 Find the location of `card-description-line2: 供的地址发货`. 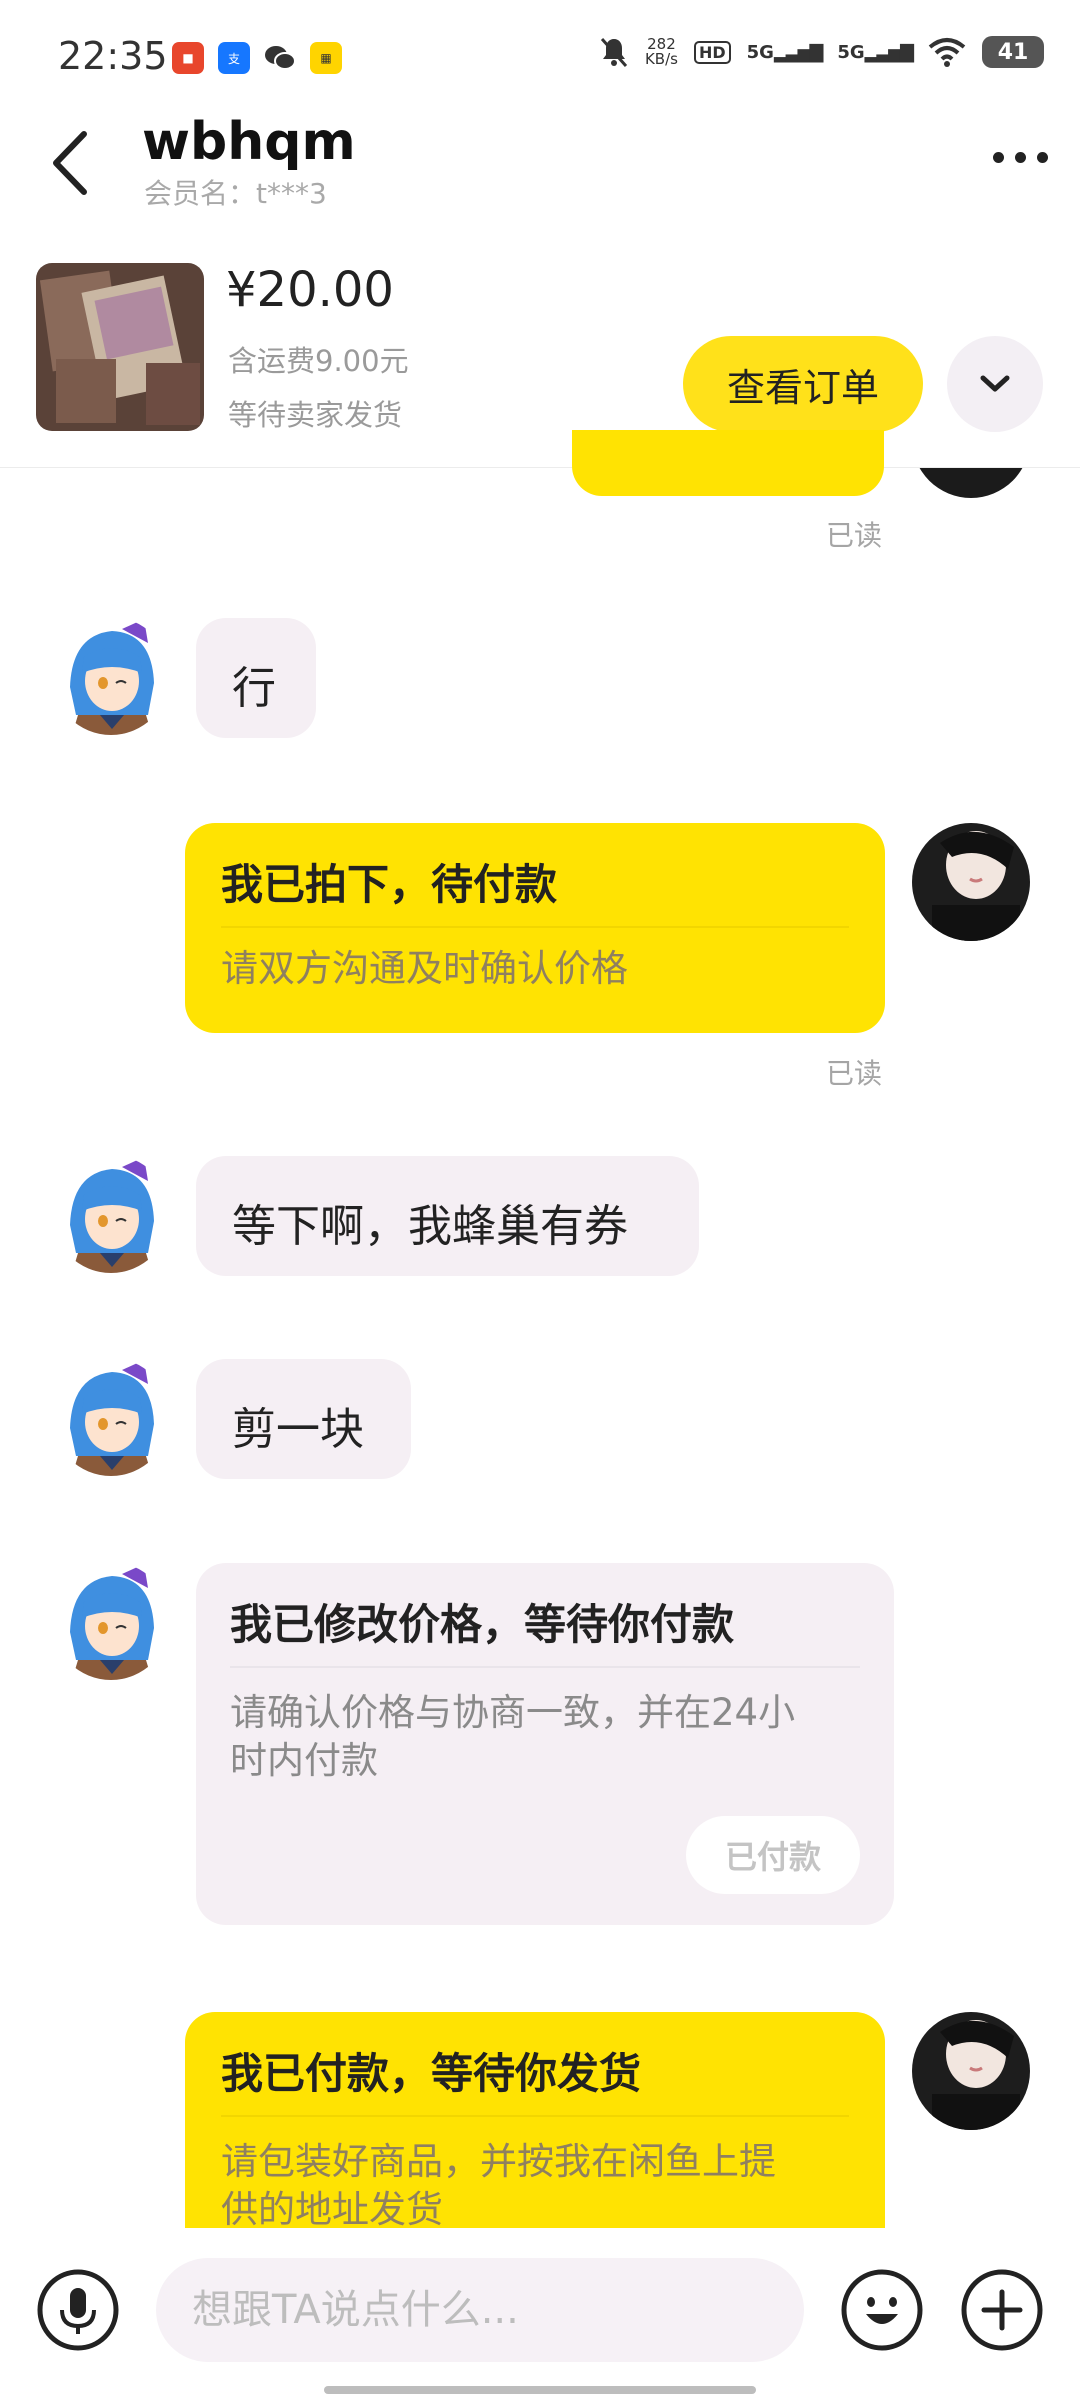

card-description-line2: 供的地址发货 is located at coordinates (332, 2208).